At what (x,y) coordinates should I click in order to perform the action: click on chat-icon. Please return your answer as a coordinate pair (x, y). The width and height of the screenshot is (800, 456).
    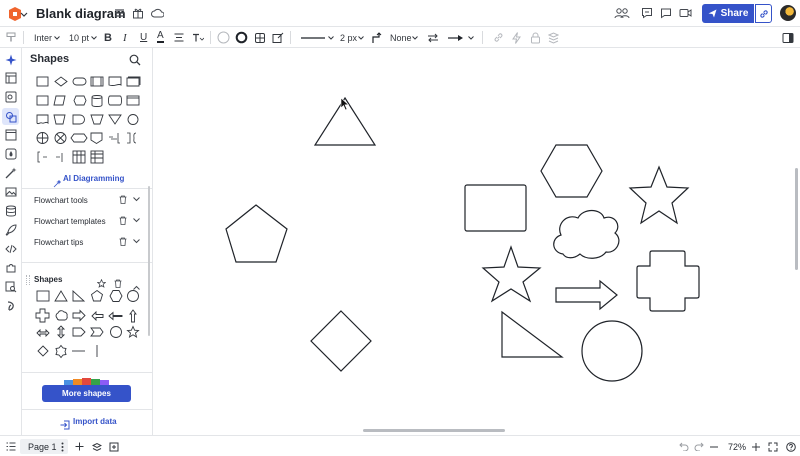
    Looking at the image, I should click on (666, 13).